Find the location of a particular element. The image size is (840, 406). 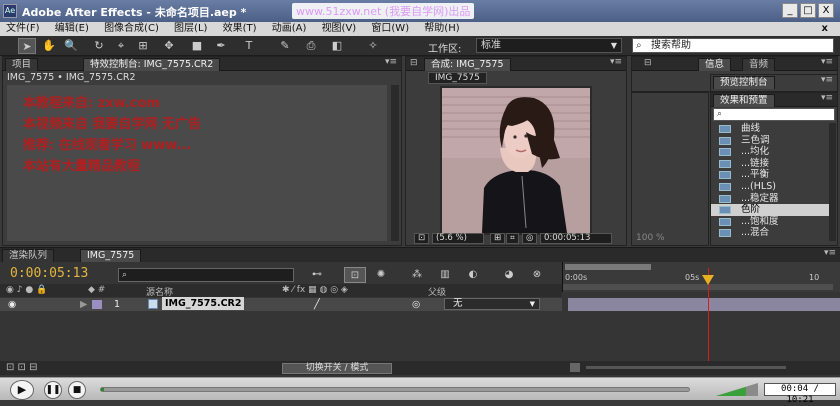

tab-render-queue: 渲染队列 is located at coordinates (28, 255).